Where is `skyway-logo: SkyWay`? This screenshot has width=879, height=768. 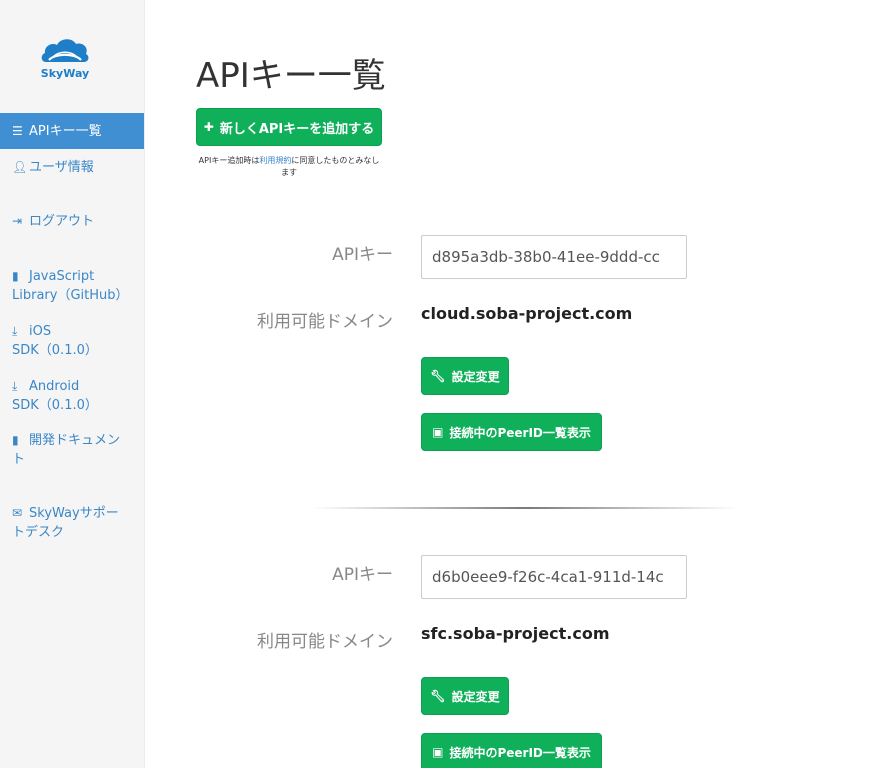
skyway-logo: SkyWay is located at coordinates (65, 62).